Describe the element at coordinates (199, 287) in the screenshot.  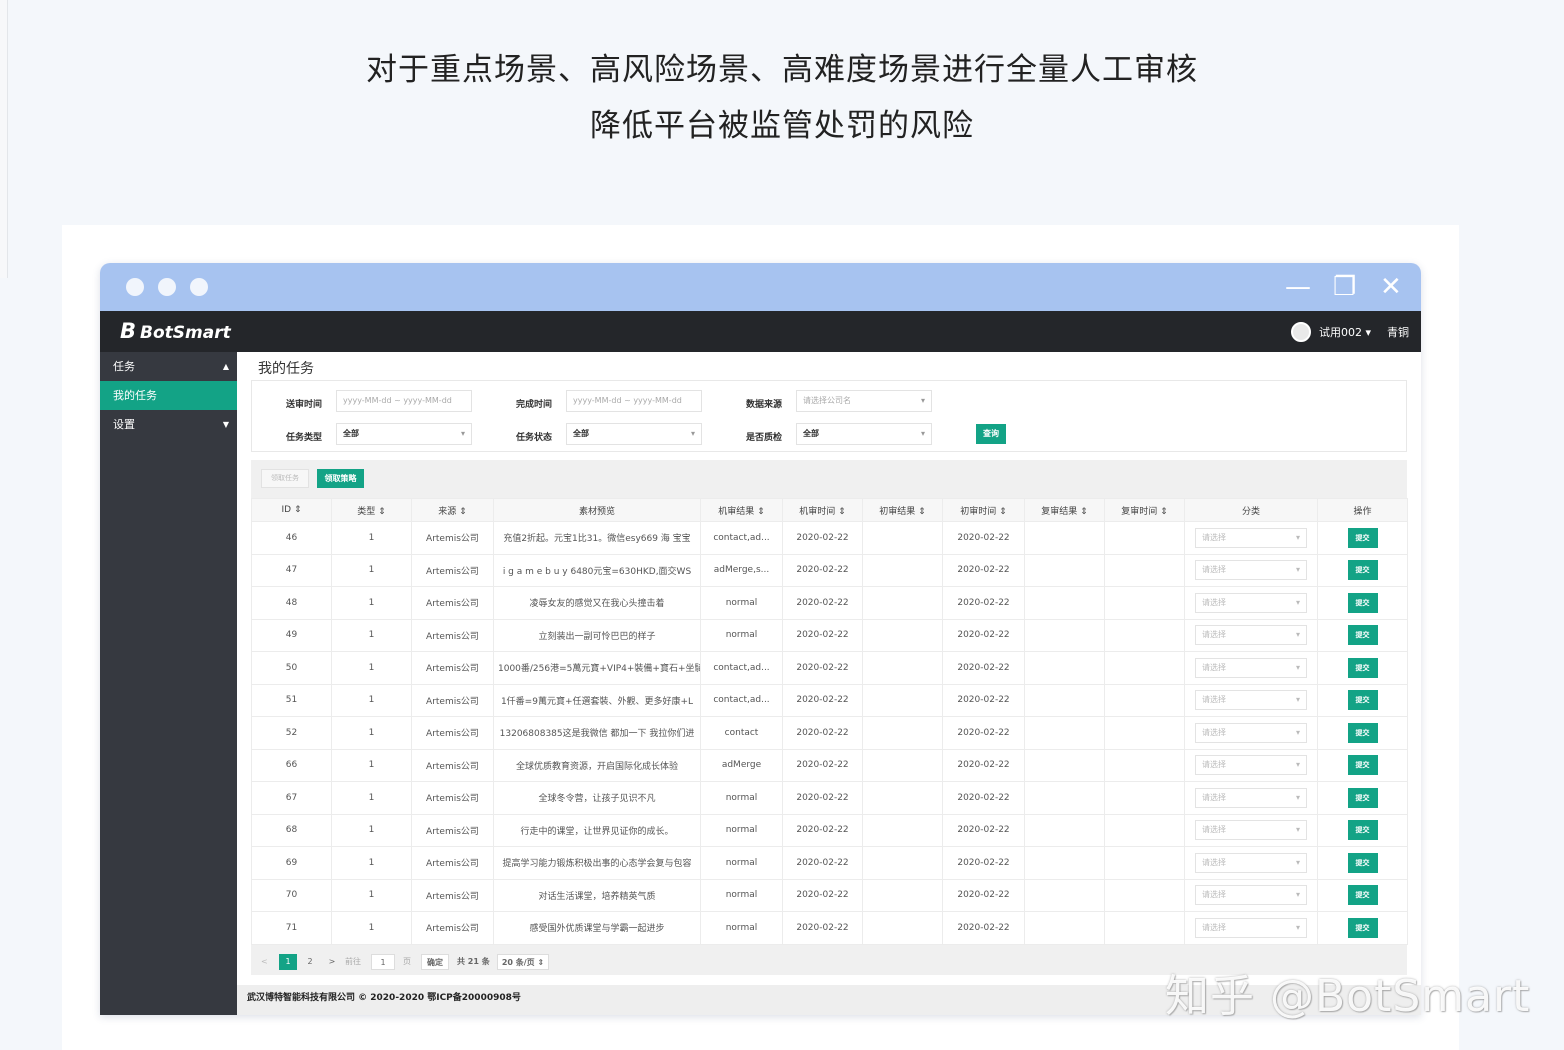
I see `window-dot-3-icon` at that location.